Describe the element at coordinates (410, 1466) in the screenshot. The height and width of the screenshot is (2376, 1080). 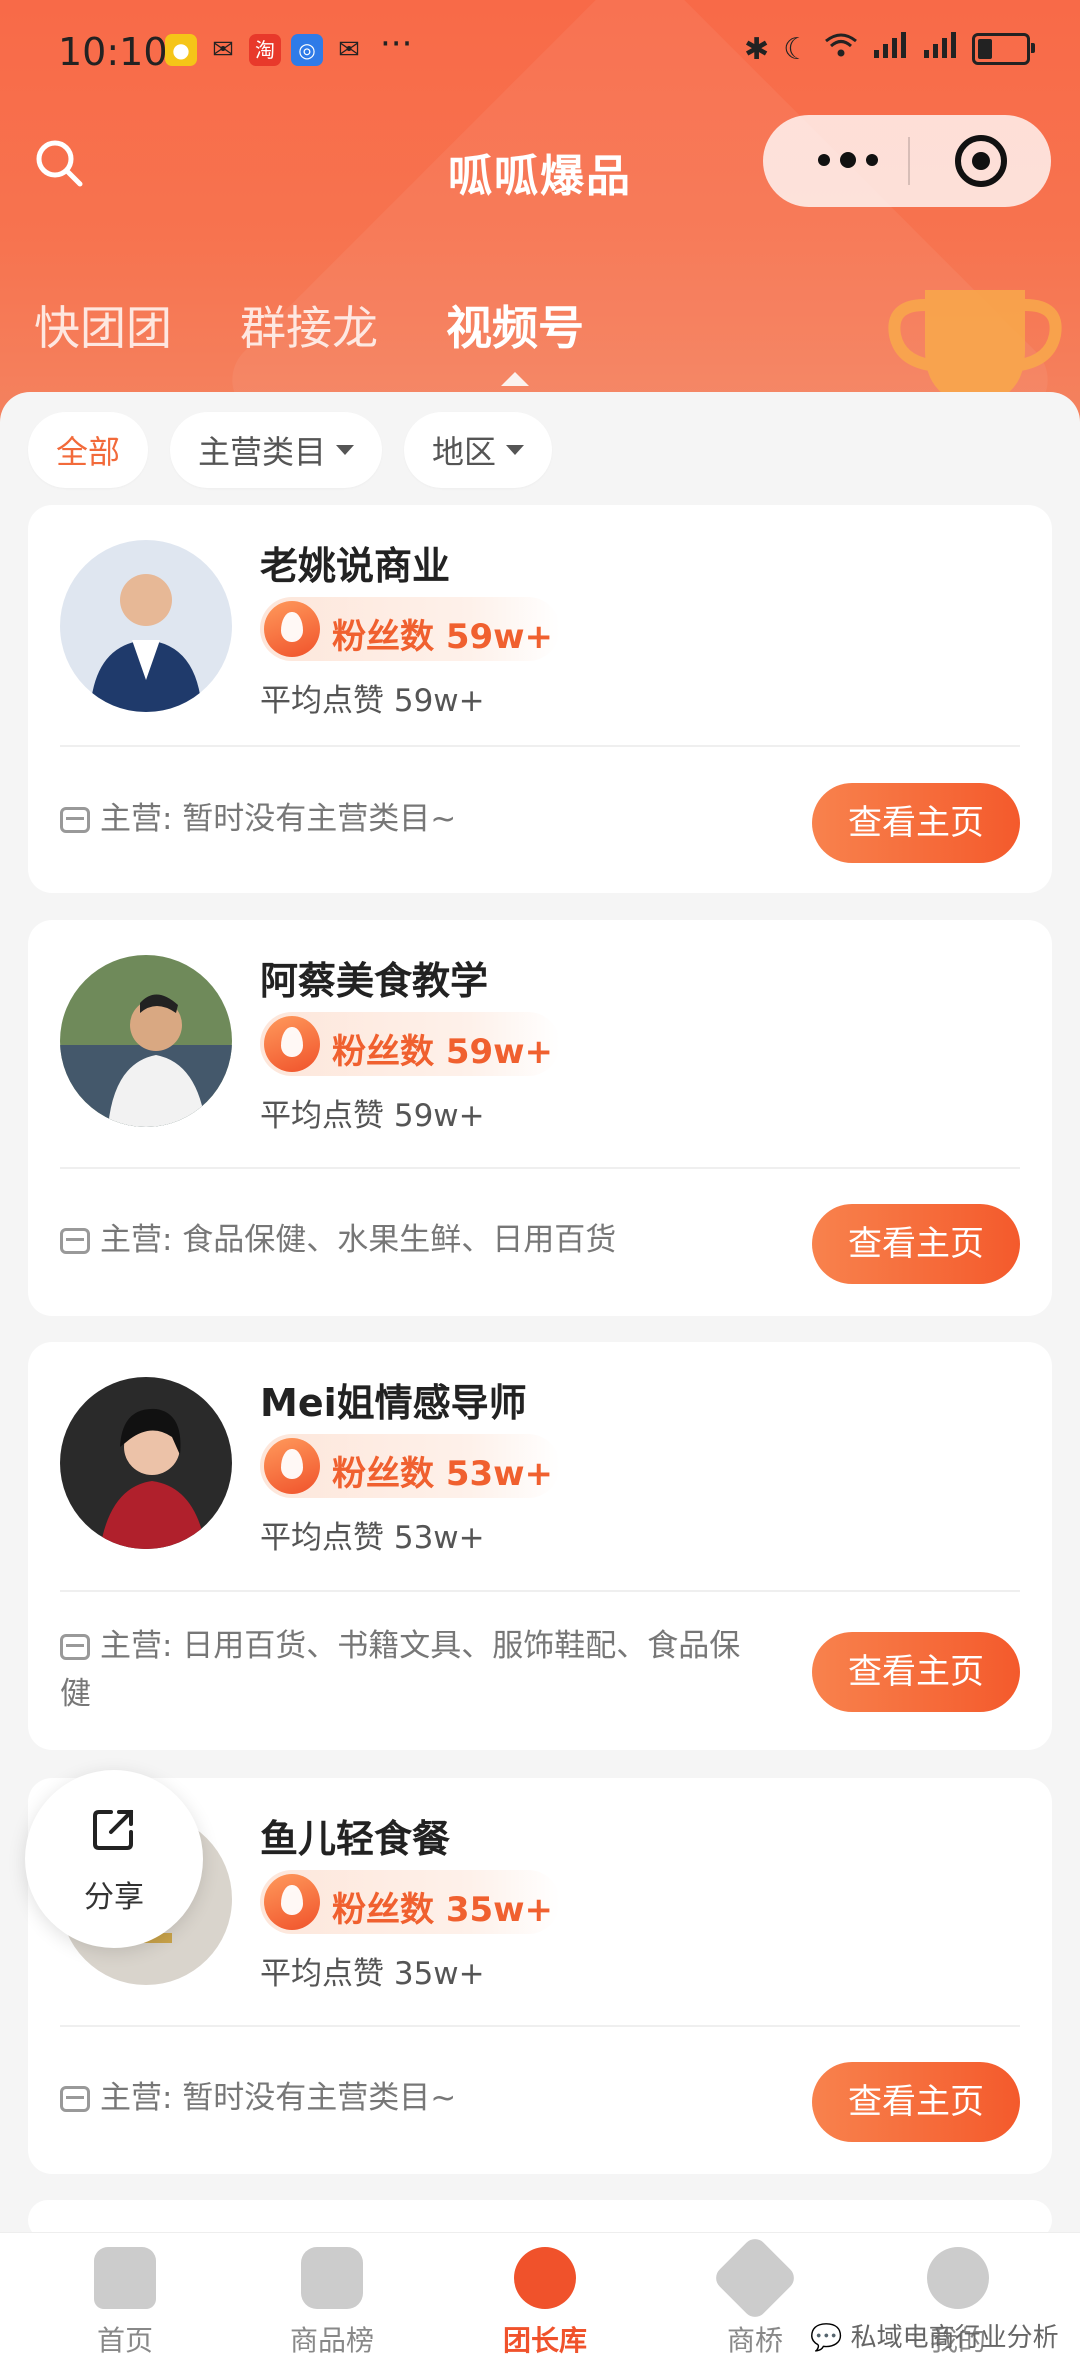
I see `fans-badge: 粉丝数 53w+` at that location.